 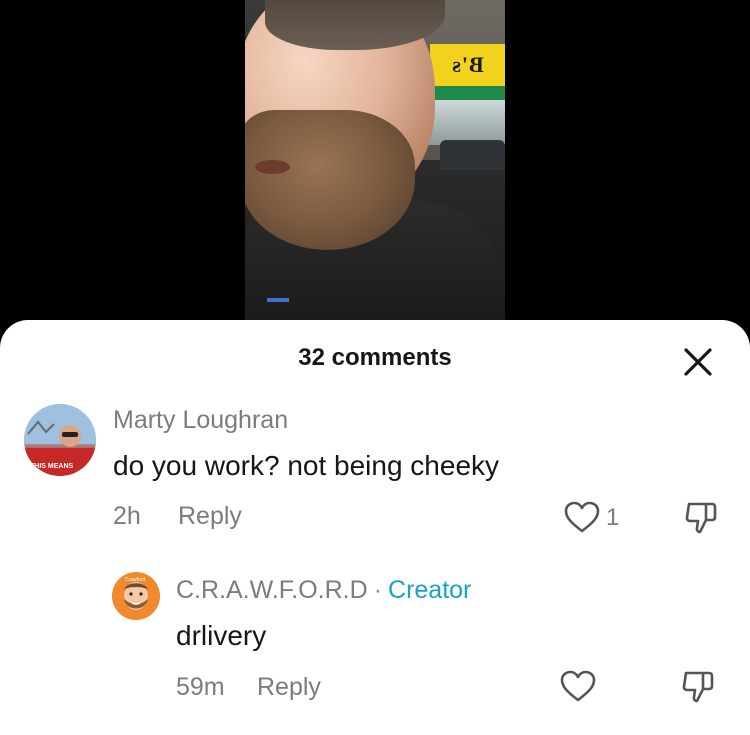 I want to click on avatar-photo: THIS MEANS, so click(x=60, y=440).